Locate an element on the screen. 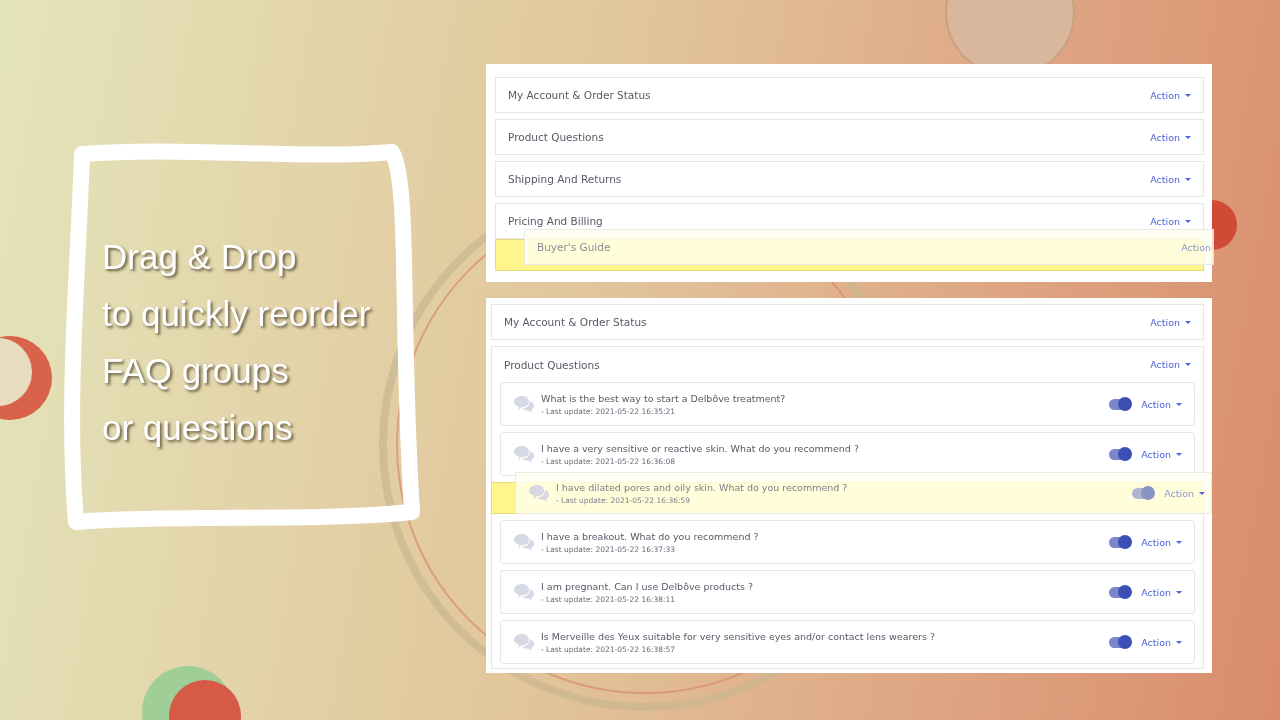 This screenshot has height=720, width=1280. group-row: Product Questions Action is located at coordinates (849, 137).